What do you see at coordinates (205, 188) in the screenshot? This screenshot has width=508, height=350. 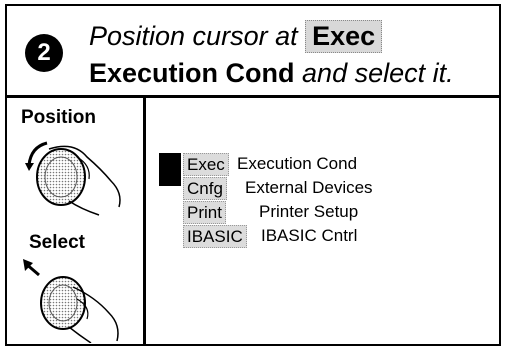 I see `menu-key-cnfg: Cnfg` at bounding box center [205, 188].